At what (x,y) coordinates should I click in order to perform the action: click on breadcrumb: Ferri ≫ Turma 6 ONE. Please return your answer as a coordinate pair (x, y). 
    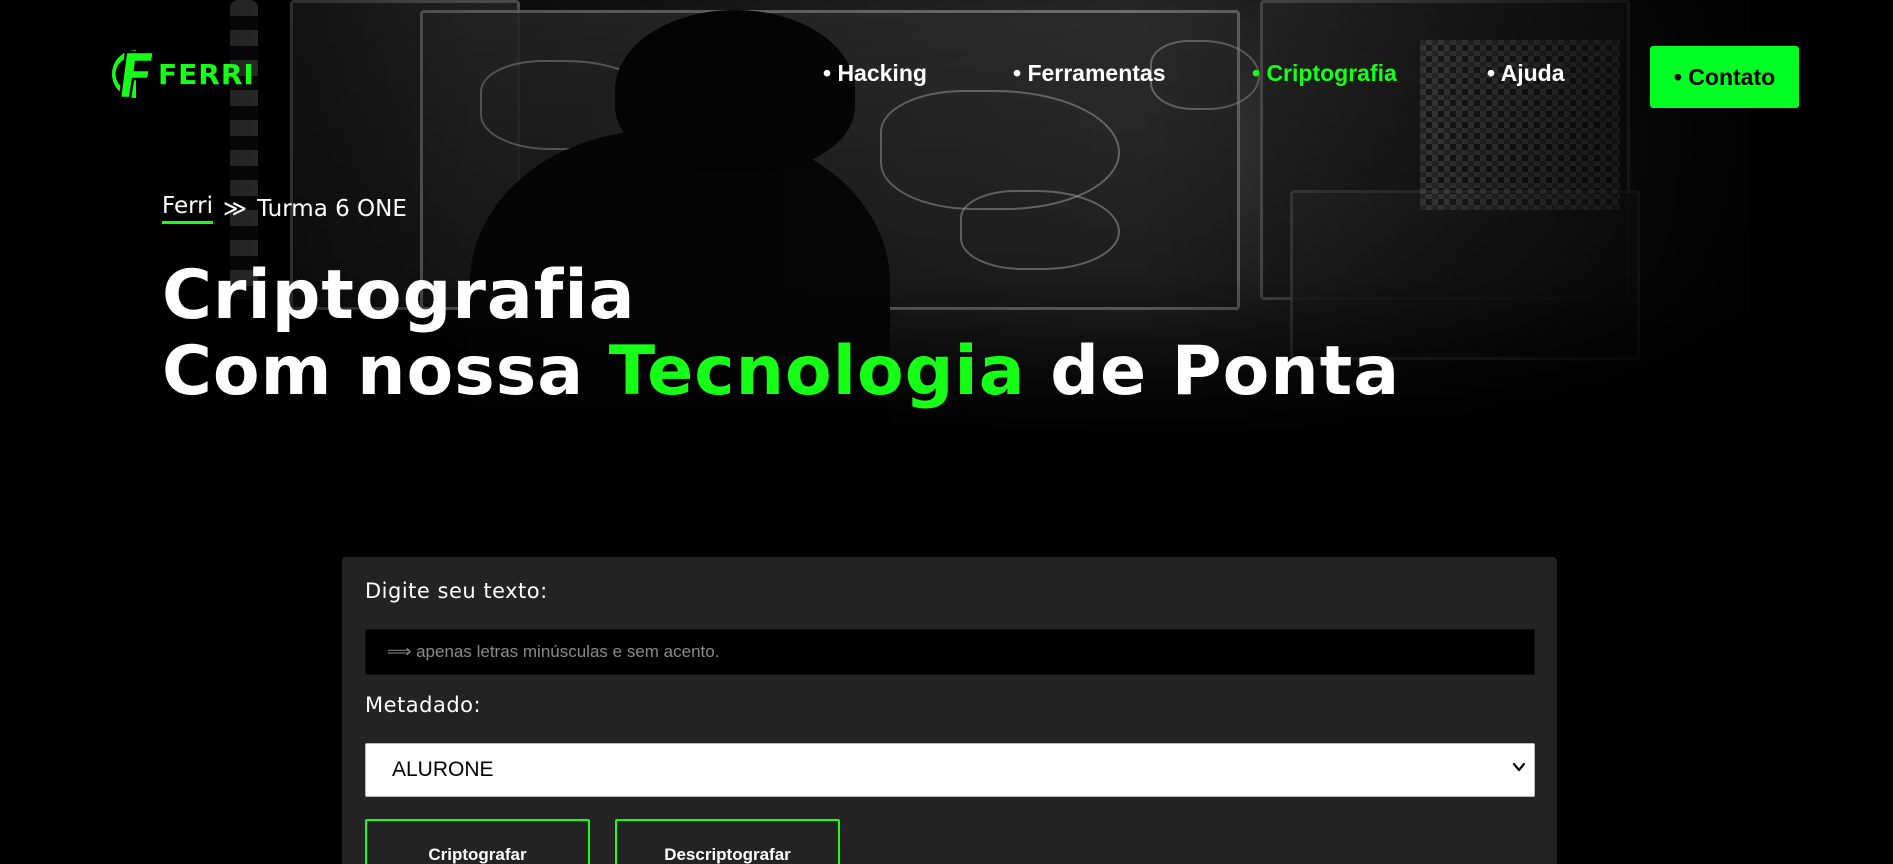
    Looking at the image, I should click on (284, 208).